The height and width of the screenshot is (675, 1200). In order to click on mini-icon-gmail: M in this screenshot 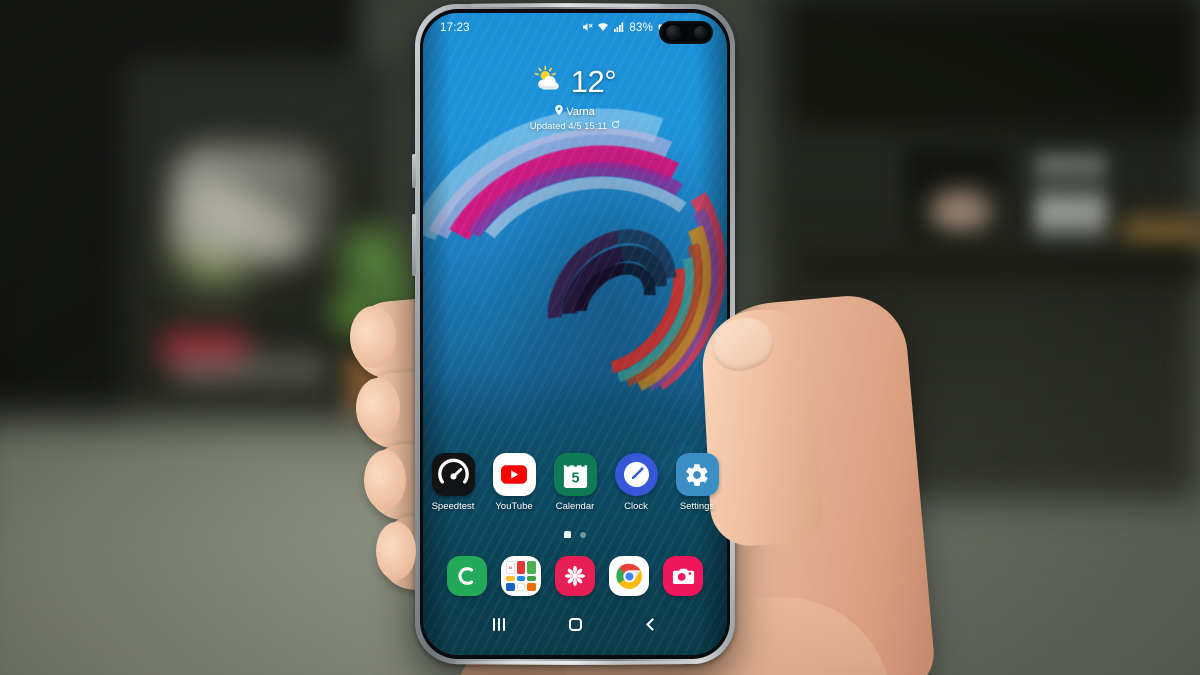, I will do `click(510, 567)`.